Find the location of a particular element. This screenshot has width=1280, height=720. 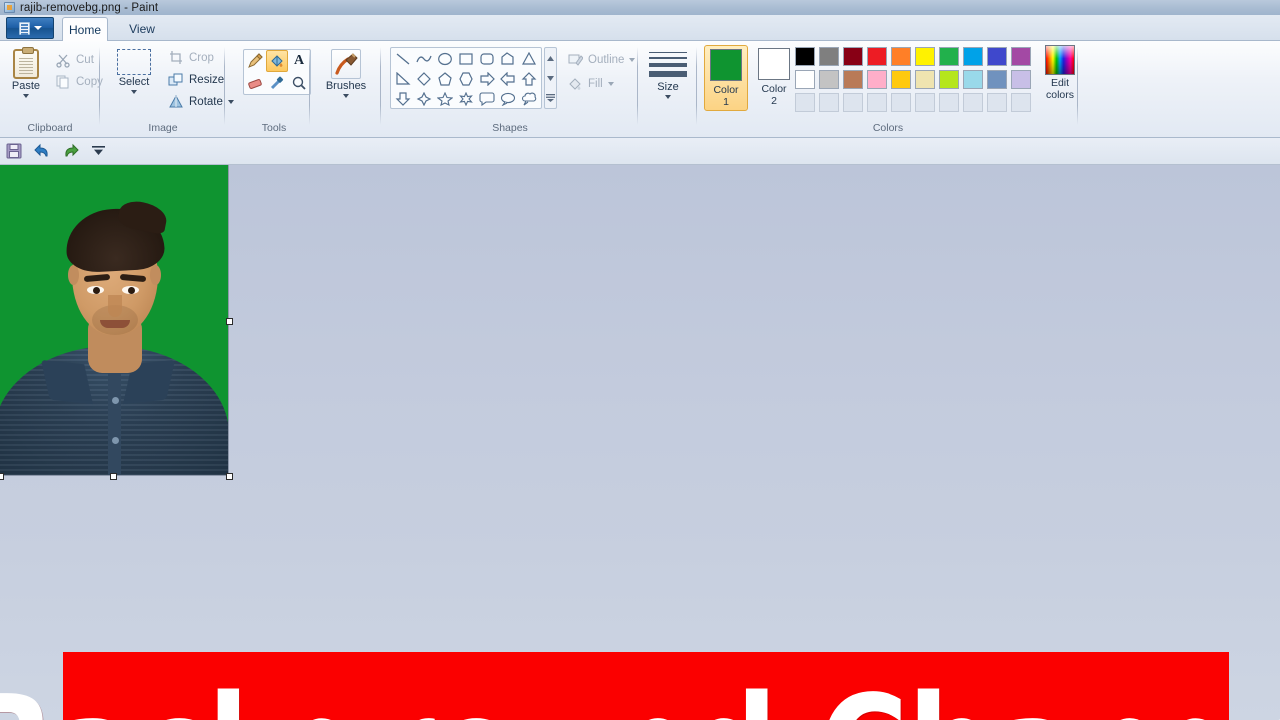

shape-left-arrow is located at coordinates (507, 79).